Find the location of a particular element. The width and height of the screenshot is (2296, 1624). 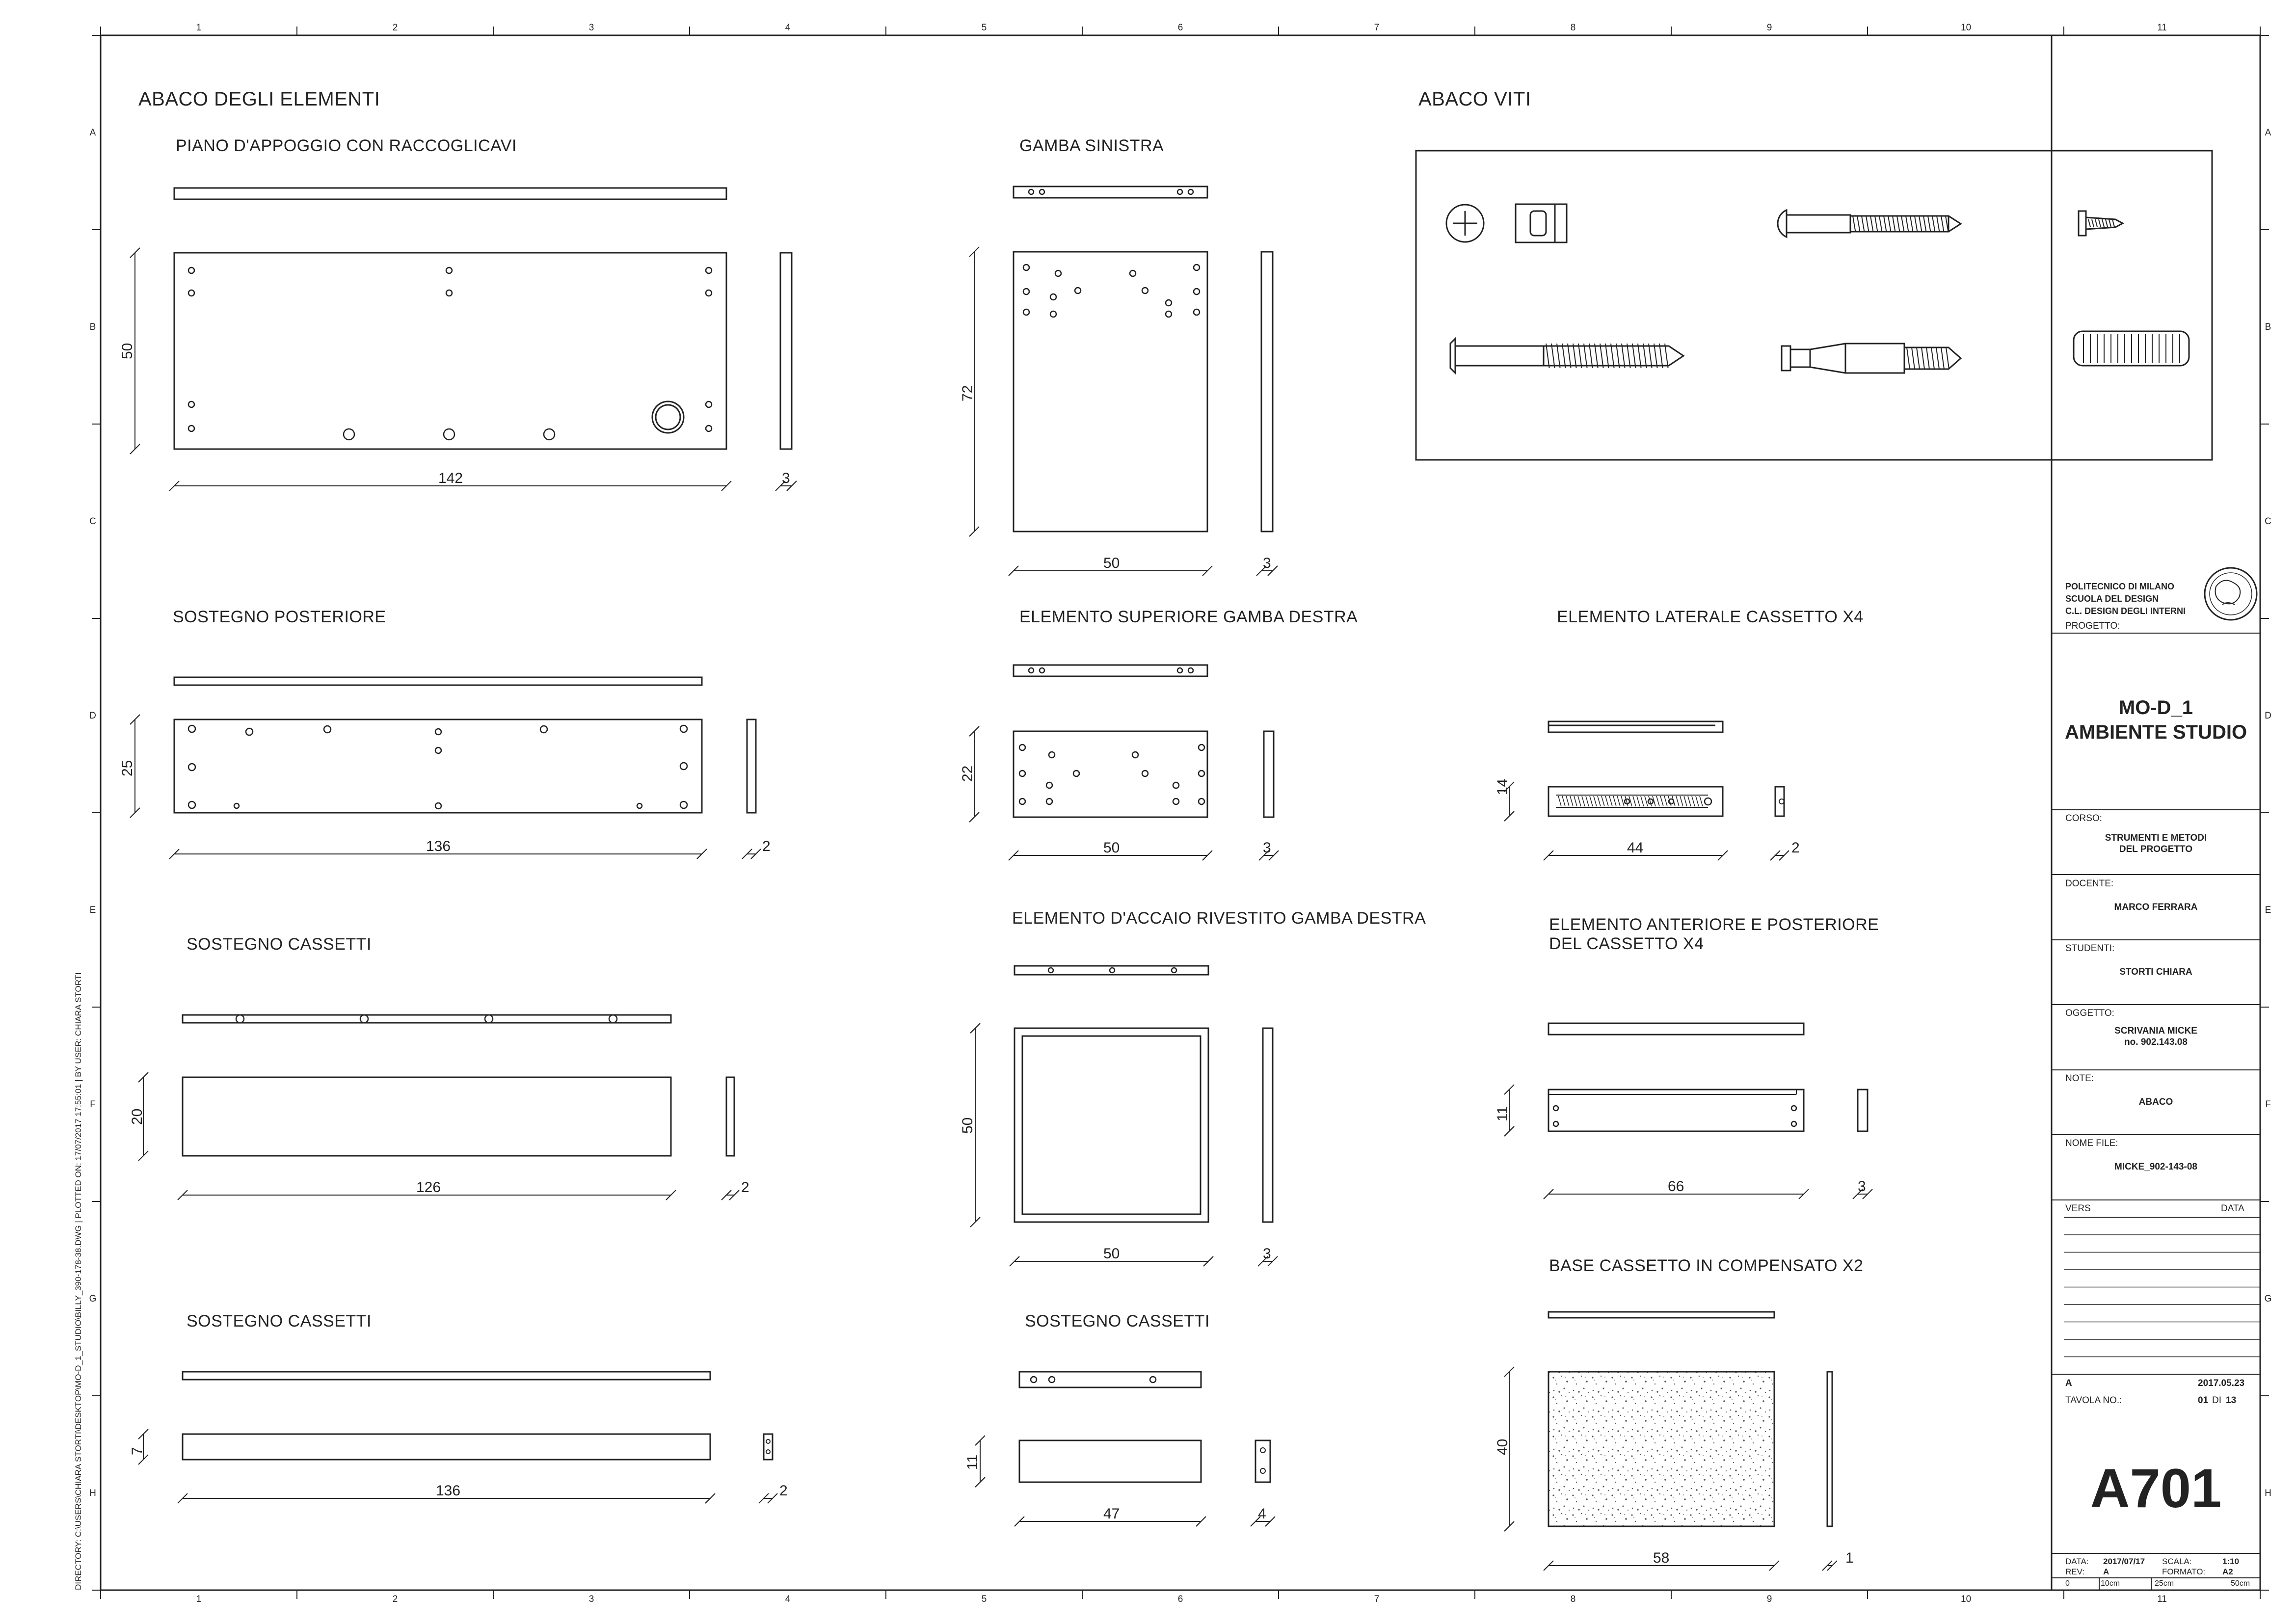

grid-col-label-top: 6 is located at coordinates (1180, 28).